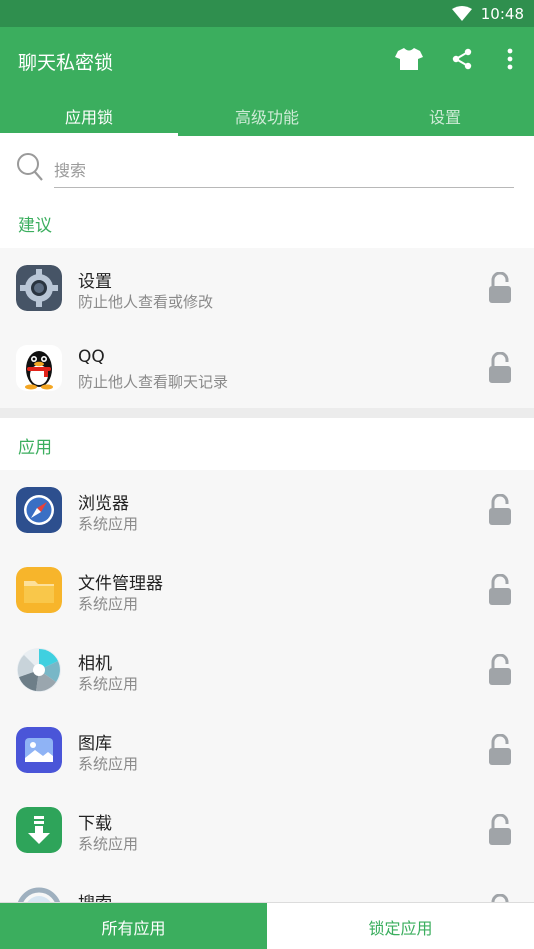  What do you see at coordinates (39, 750) in the screenshot?
I see `gallery-app-icon` at bounding box center [39, 750].